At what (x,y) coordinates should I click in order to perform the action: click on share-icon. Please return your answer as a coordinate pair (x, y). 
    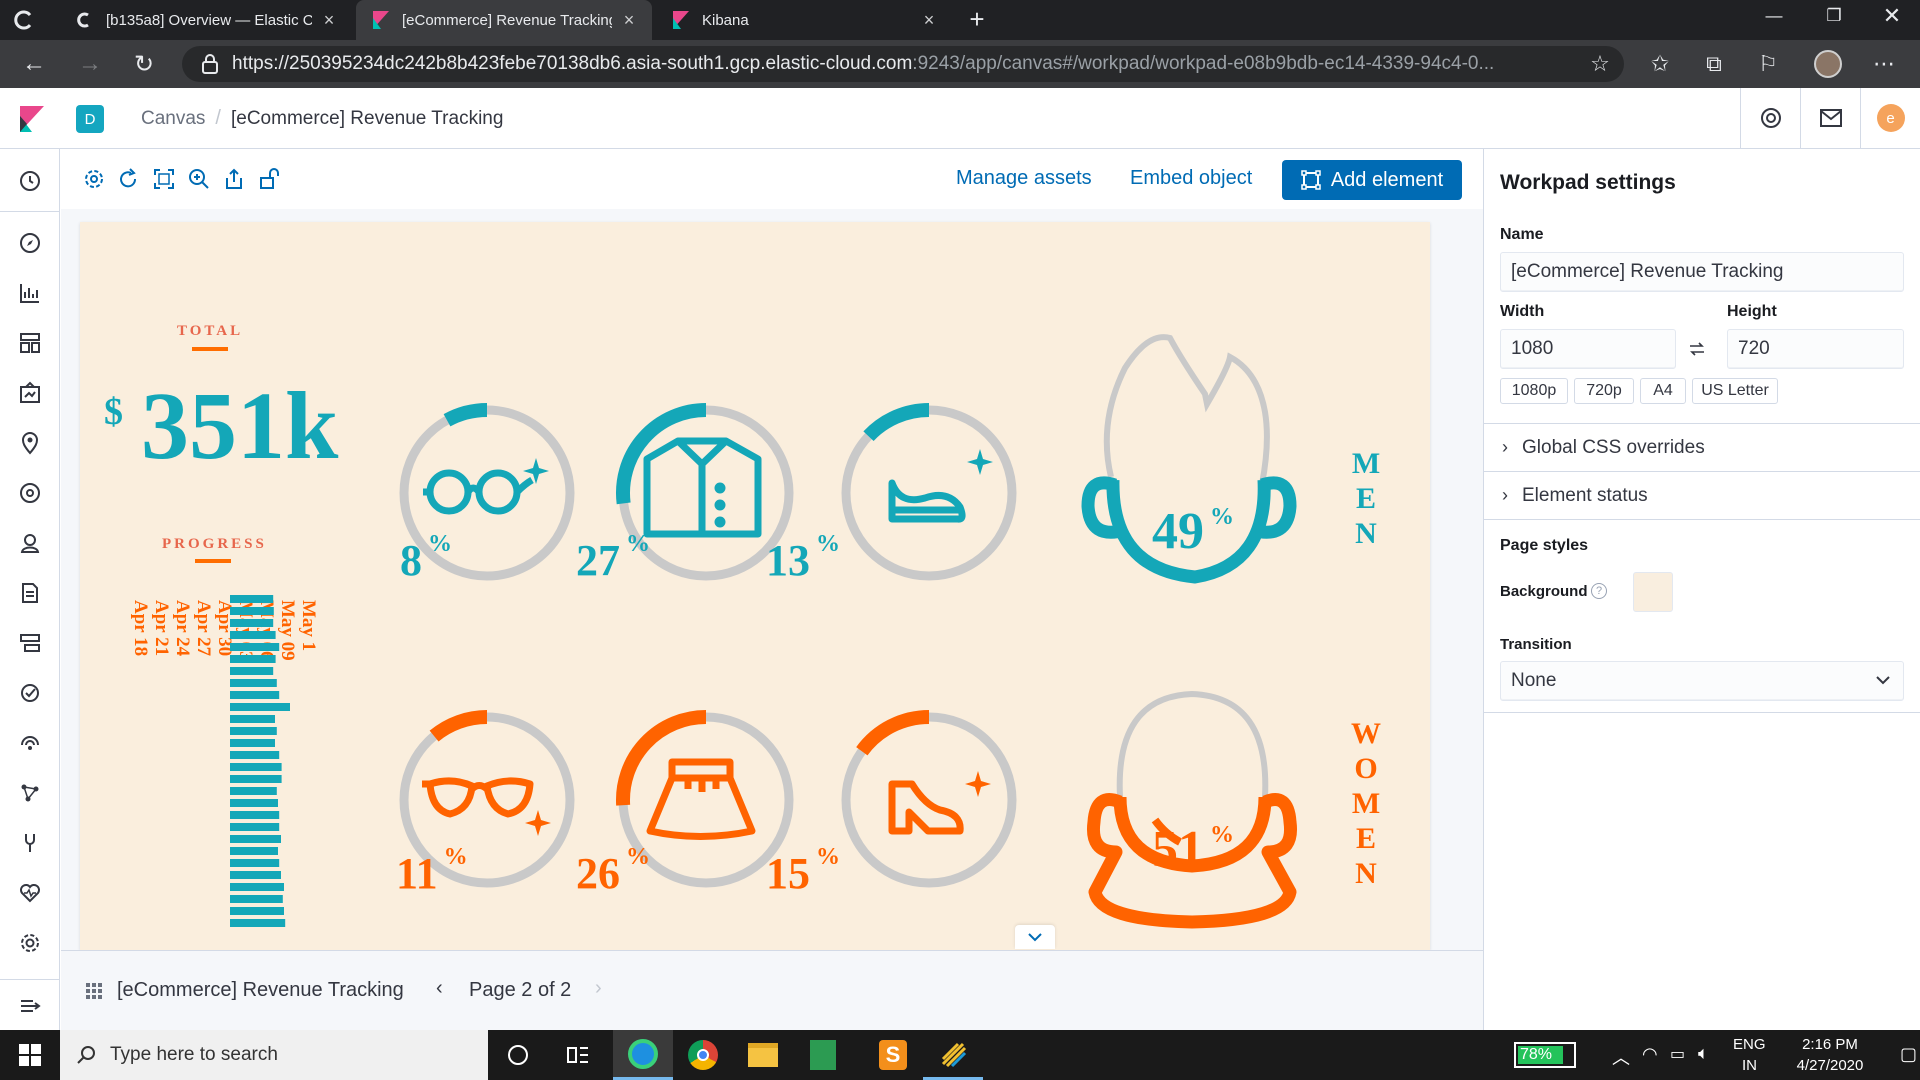
    Looking at the image, I should click on (234, 179).